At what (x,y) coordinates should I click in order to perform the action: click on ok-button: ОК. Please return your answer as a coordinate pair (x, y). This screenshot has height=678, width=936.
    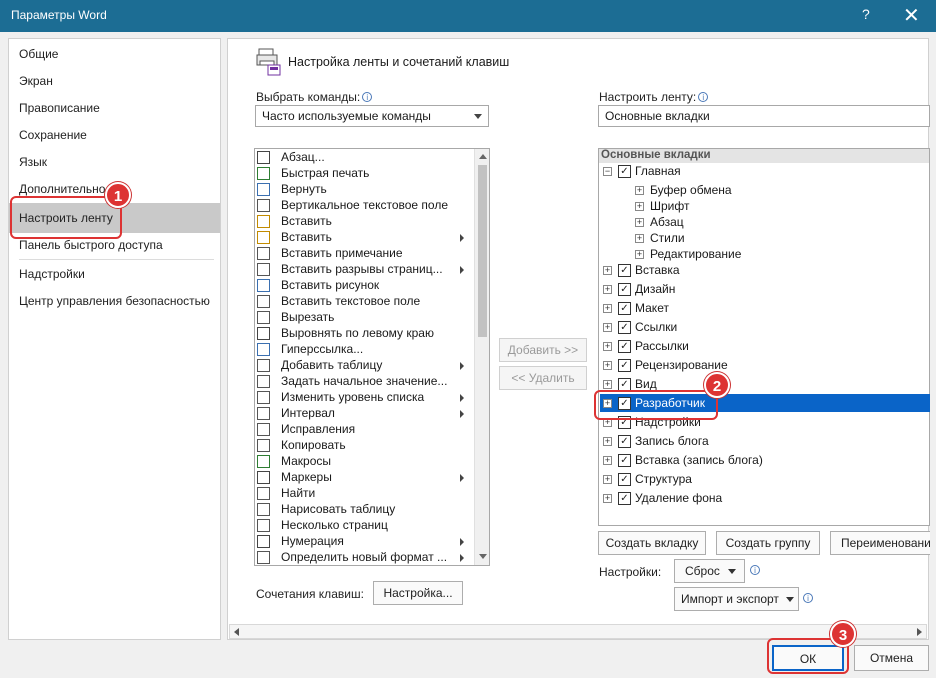
    Looking at the image, I should click on (808, 658).